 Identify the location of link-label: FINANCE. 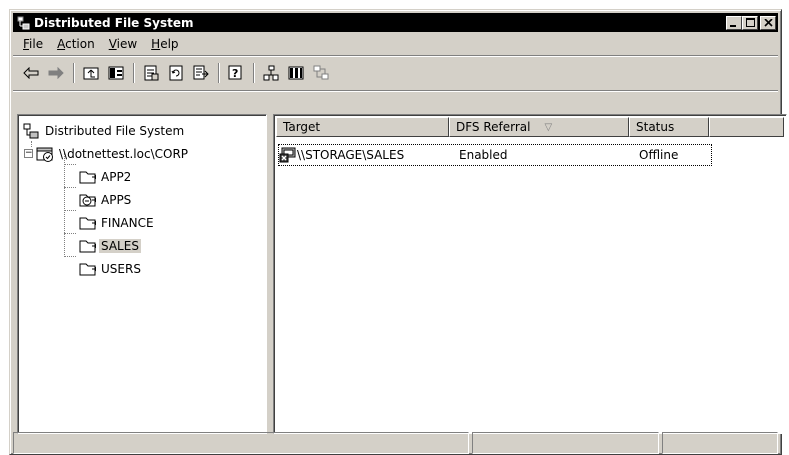
(127, 222).